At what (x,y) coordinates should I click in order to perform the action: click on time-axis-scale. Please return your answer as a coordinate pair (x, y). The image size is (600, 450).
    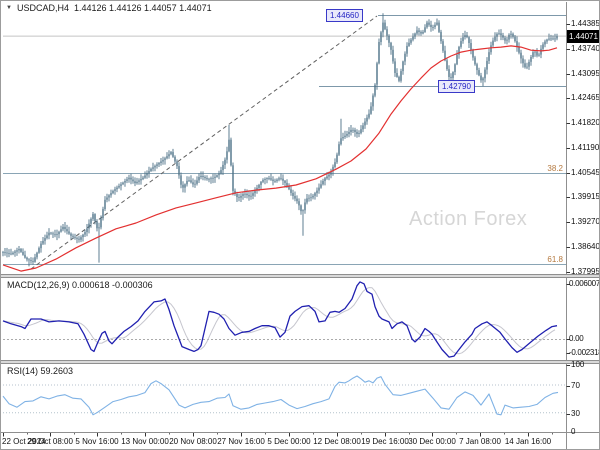
    Looking at the image, I should click on (300, 441).